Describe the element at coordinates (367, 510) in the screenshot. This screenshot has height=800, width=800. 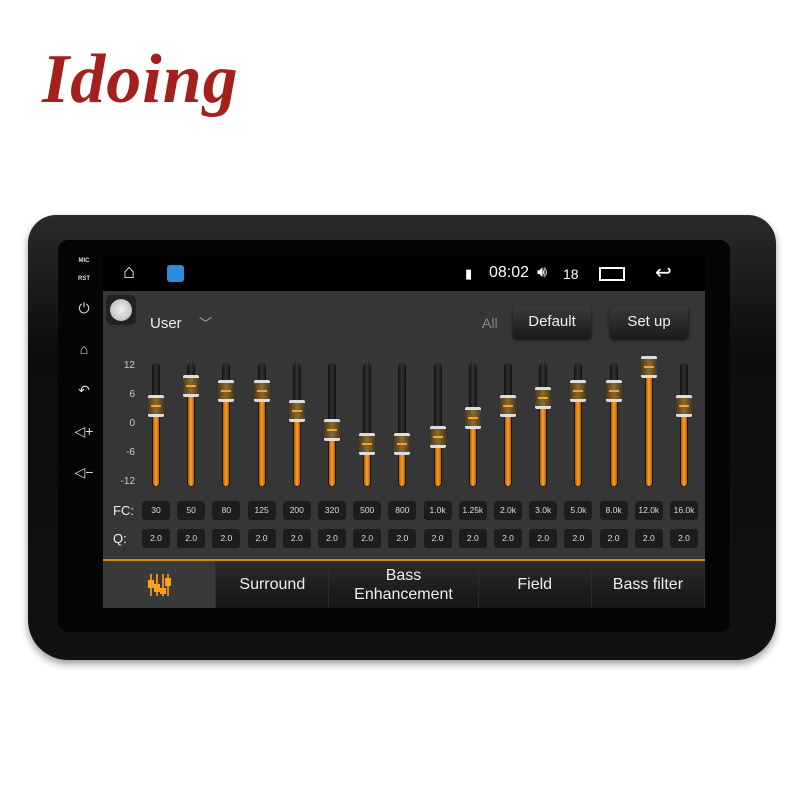
I see `fc-value: 500` at that location.